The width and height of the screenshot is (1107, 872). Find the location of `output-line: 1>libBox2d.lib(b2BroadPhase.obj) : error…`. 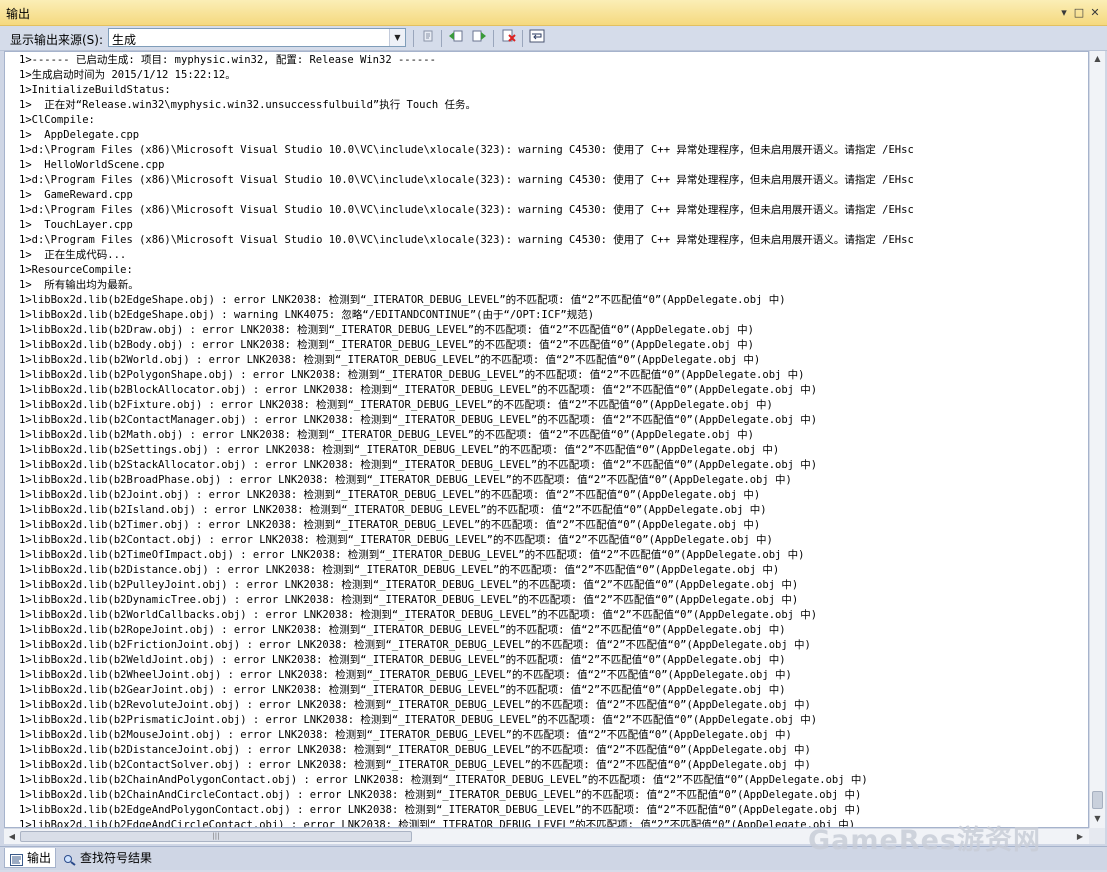

output-line: 1>libBox2d.lib(b2BroadPhase.obj) : error… is located at coordinates (405, 480).